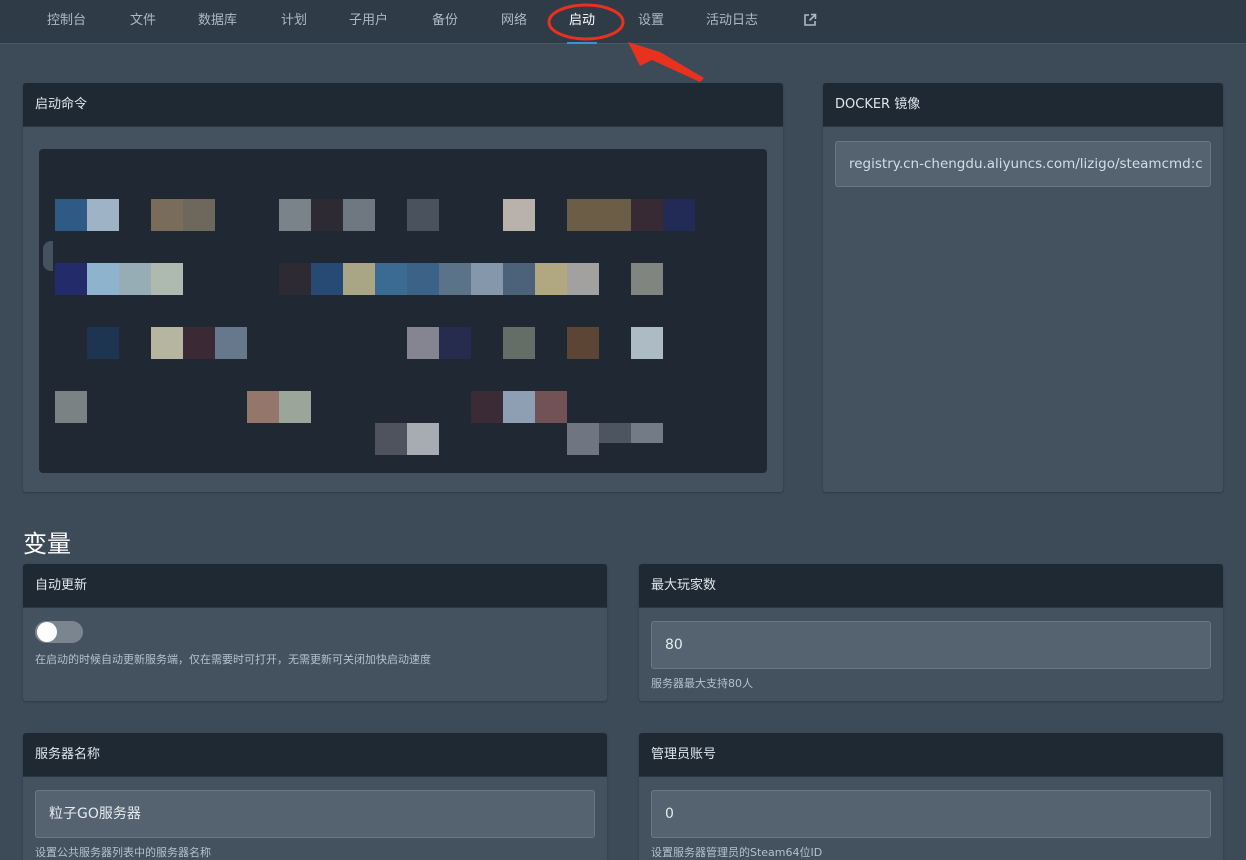 Image resolution: width=1246 pixels, height=860 pixels. I want to click on server-name-title: 服务器名称, so click(315, 755).